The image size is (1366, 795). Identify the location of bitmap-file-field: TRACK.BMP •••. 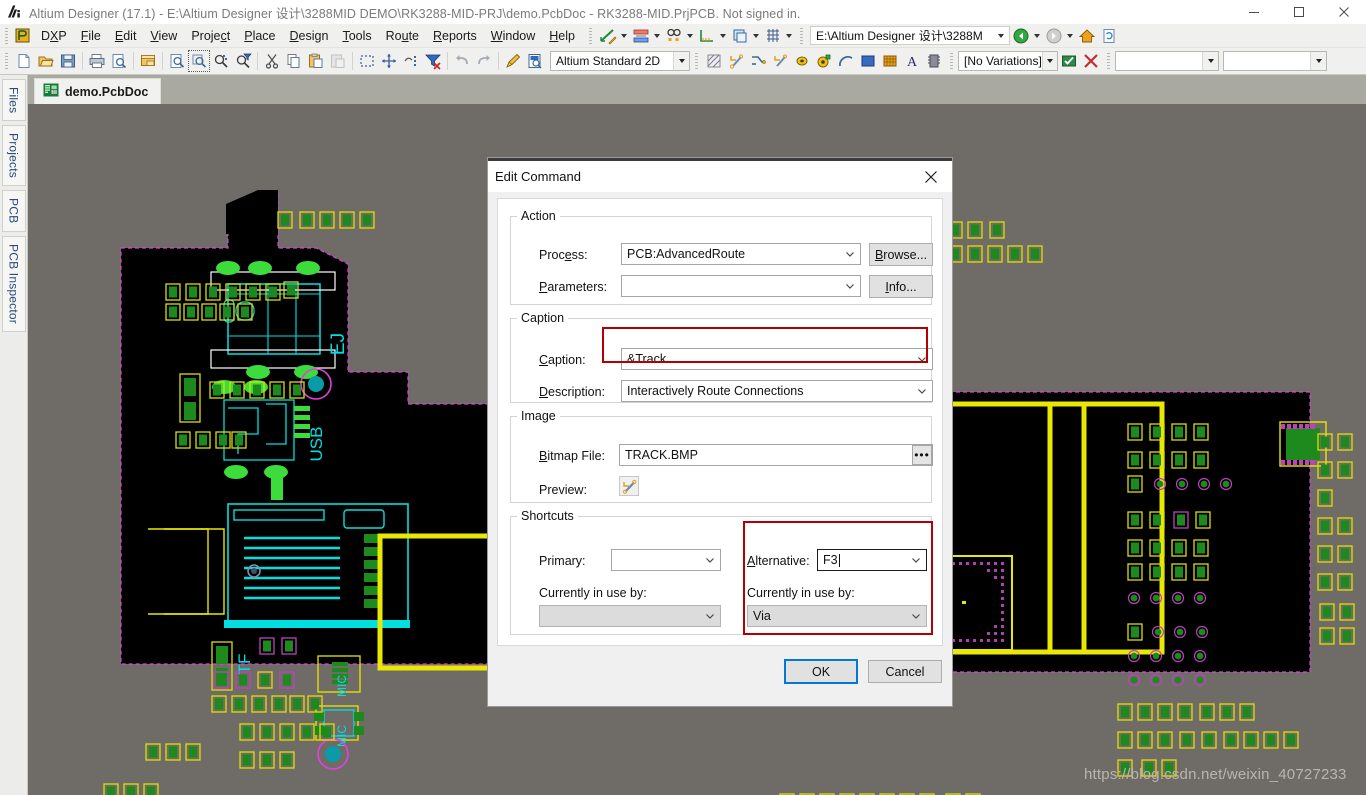
(776, 455).